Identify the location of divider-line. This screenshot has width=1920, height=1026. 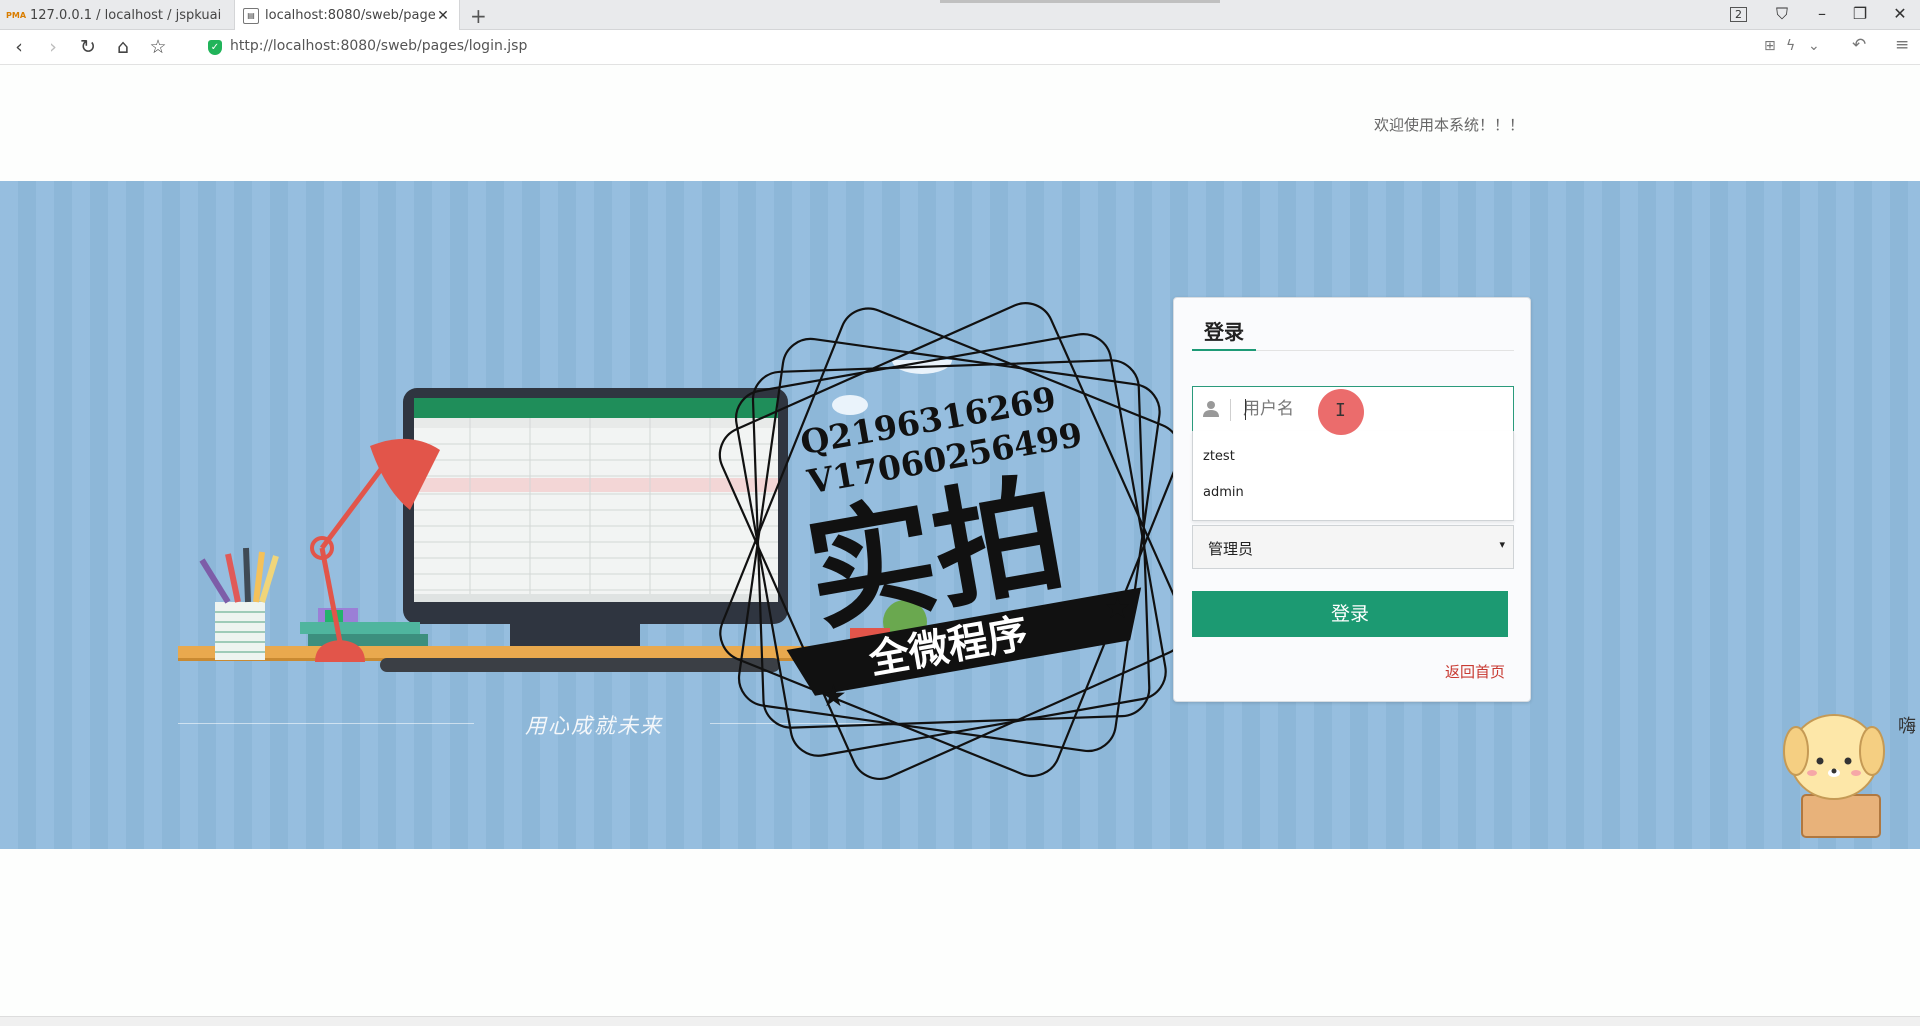
(326, 723).